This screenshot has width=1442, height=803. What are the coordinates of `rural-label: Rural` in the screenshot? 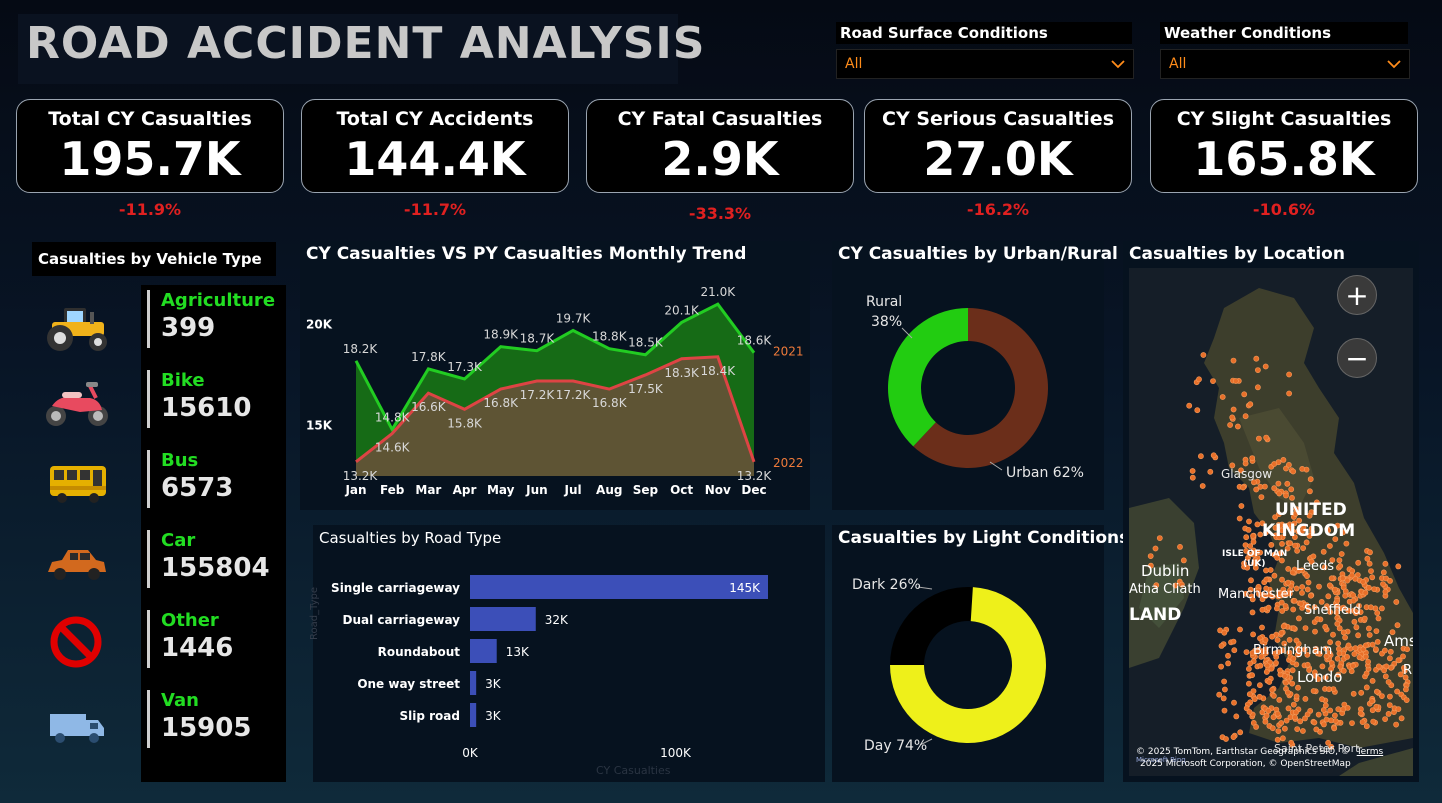 It's located at (884, 302).